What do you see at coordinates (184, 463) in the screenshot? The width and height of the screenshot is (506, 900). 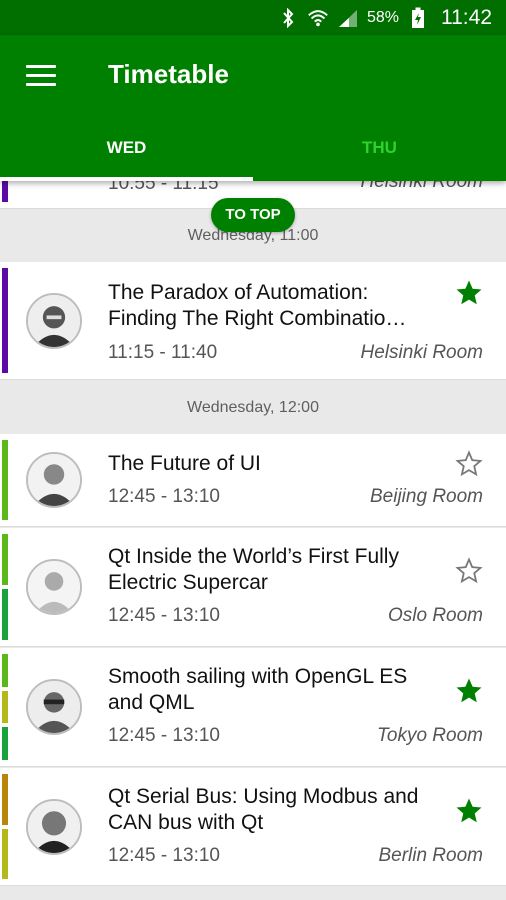 I see `talk-title: The Future of UI` at bounding box center [184, 463].